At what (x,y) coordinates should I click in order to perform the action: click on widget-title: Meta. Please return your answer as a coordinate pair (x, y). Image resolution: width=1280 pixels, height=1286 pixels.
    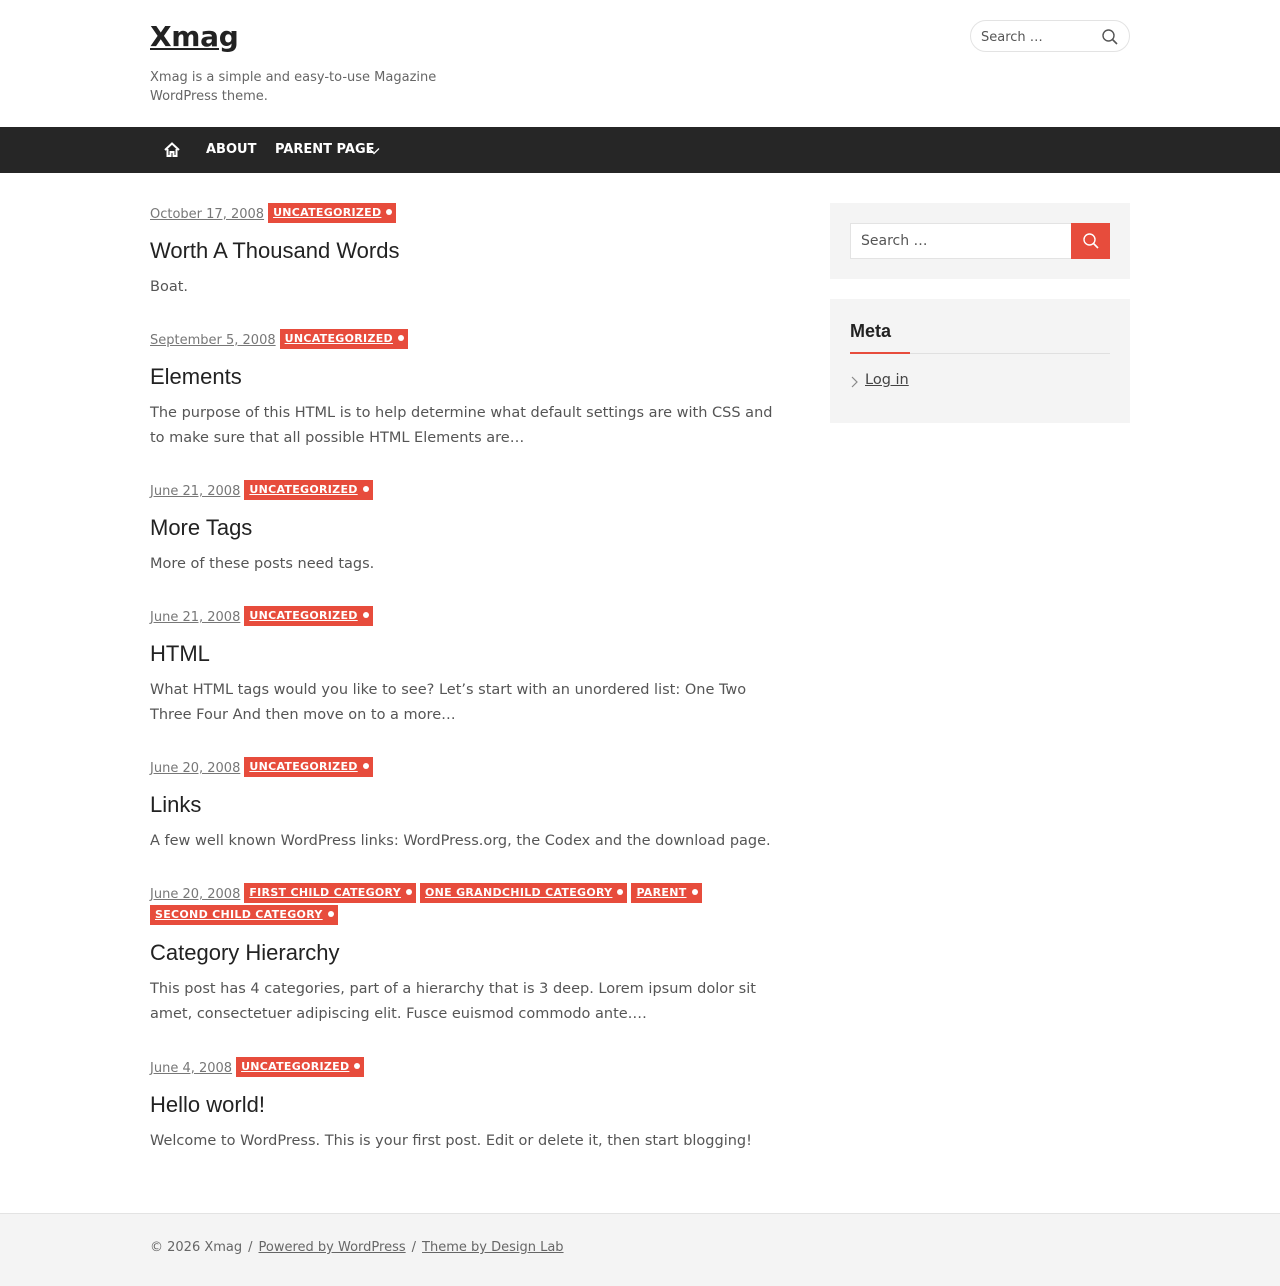
    Looking at the image, I should click on (871, 331).